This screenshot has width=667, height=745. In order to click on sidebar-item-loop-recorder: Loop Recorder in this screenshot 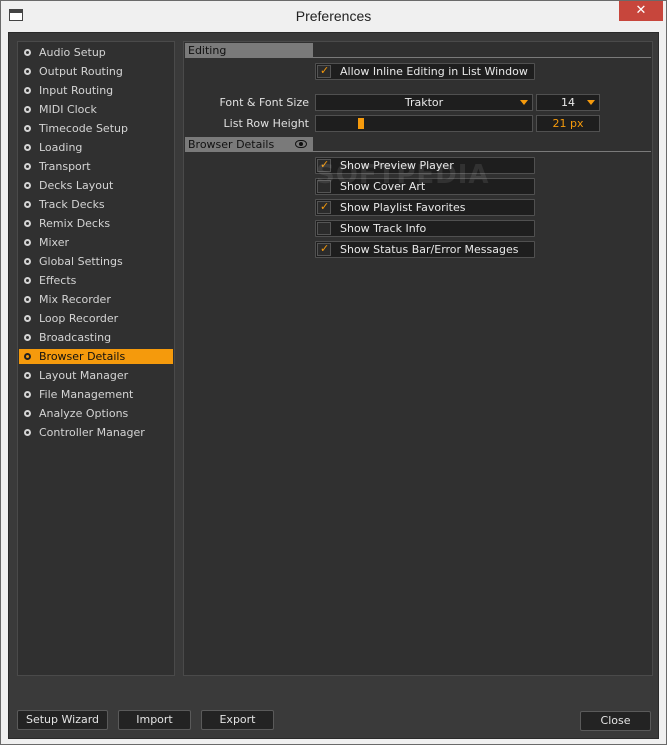, I will do `click(96, 318)`.